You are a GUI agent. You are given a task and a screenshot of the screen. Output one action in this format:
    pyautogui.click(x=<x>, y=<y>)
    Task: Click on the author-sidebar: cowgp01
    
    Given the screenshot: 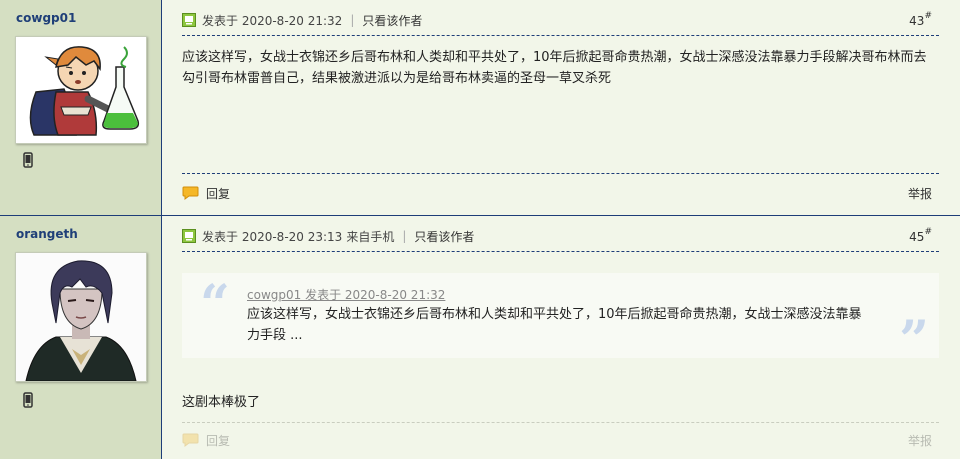 What is the action you would take?
    pyautogui.click(x=81, y=108)
    